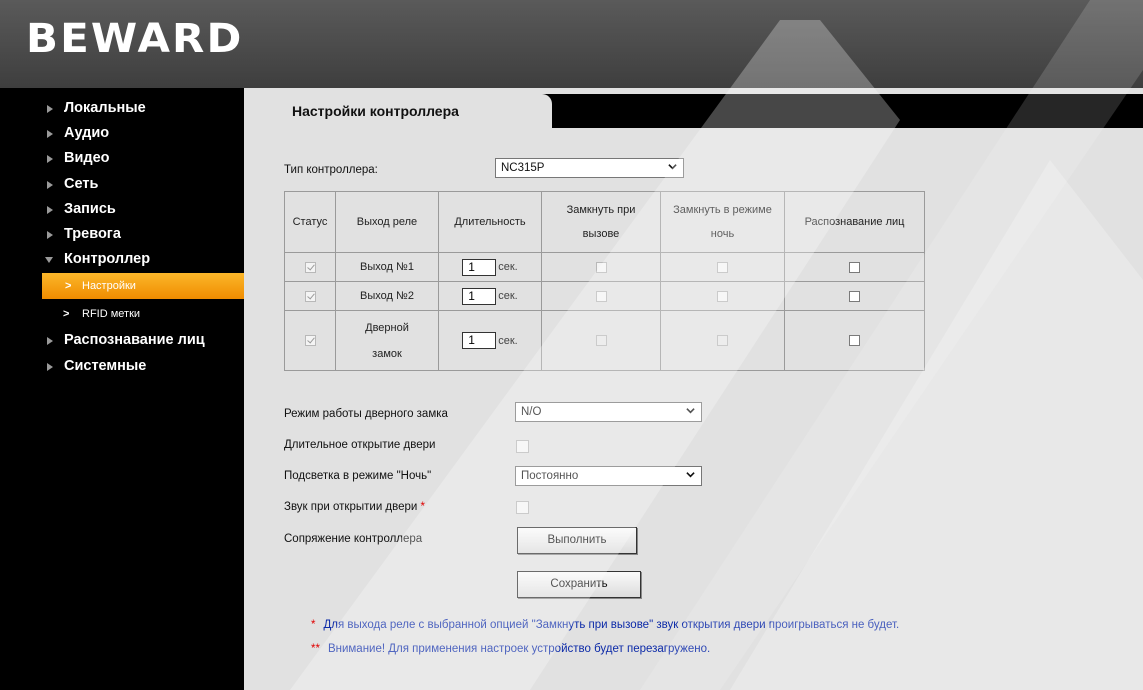 The width and height of the screenshot is (1143, 690). What do you see at coordinates (111, 314) in the screenshot?
I see `sidebar-subitem-label: RFID метки` at bounding box center [111, 314].